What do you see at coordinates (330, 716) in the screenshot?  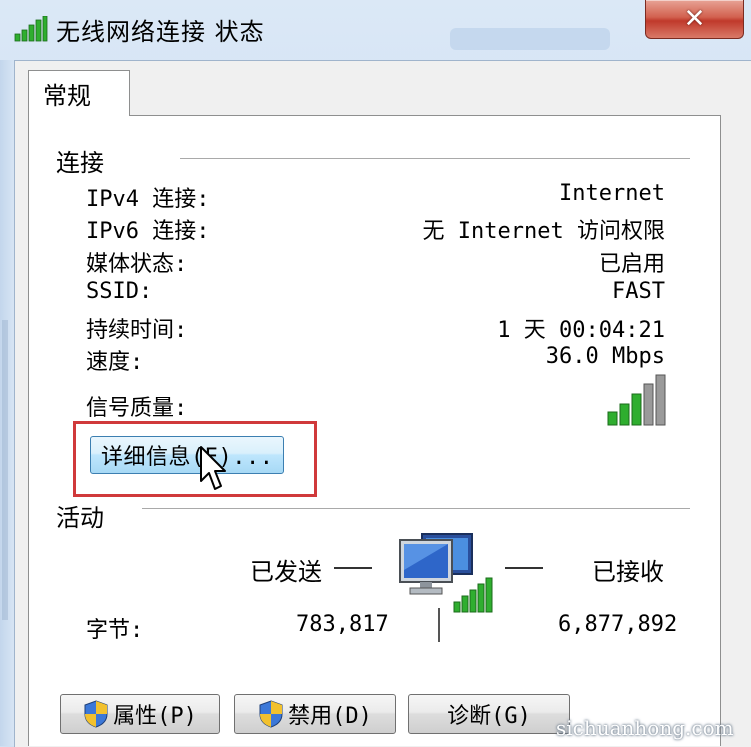 I see `disable-button-label: 禁用(D)` at bounding box center [330, 716].